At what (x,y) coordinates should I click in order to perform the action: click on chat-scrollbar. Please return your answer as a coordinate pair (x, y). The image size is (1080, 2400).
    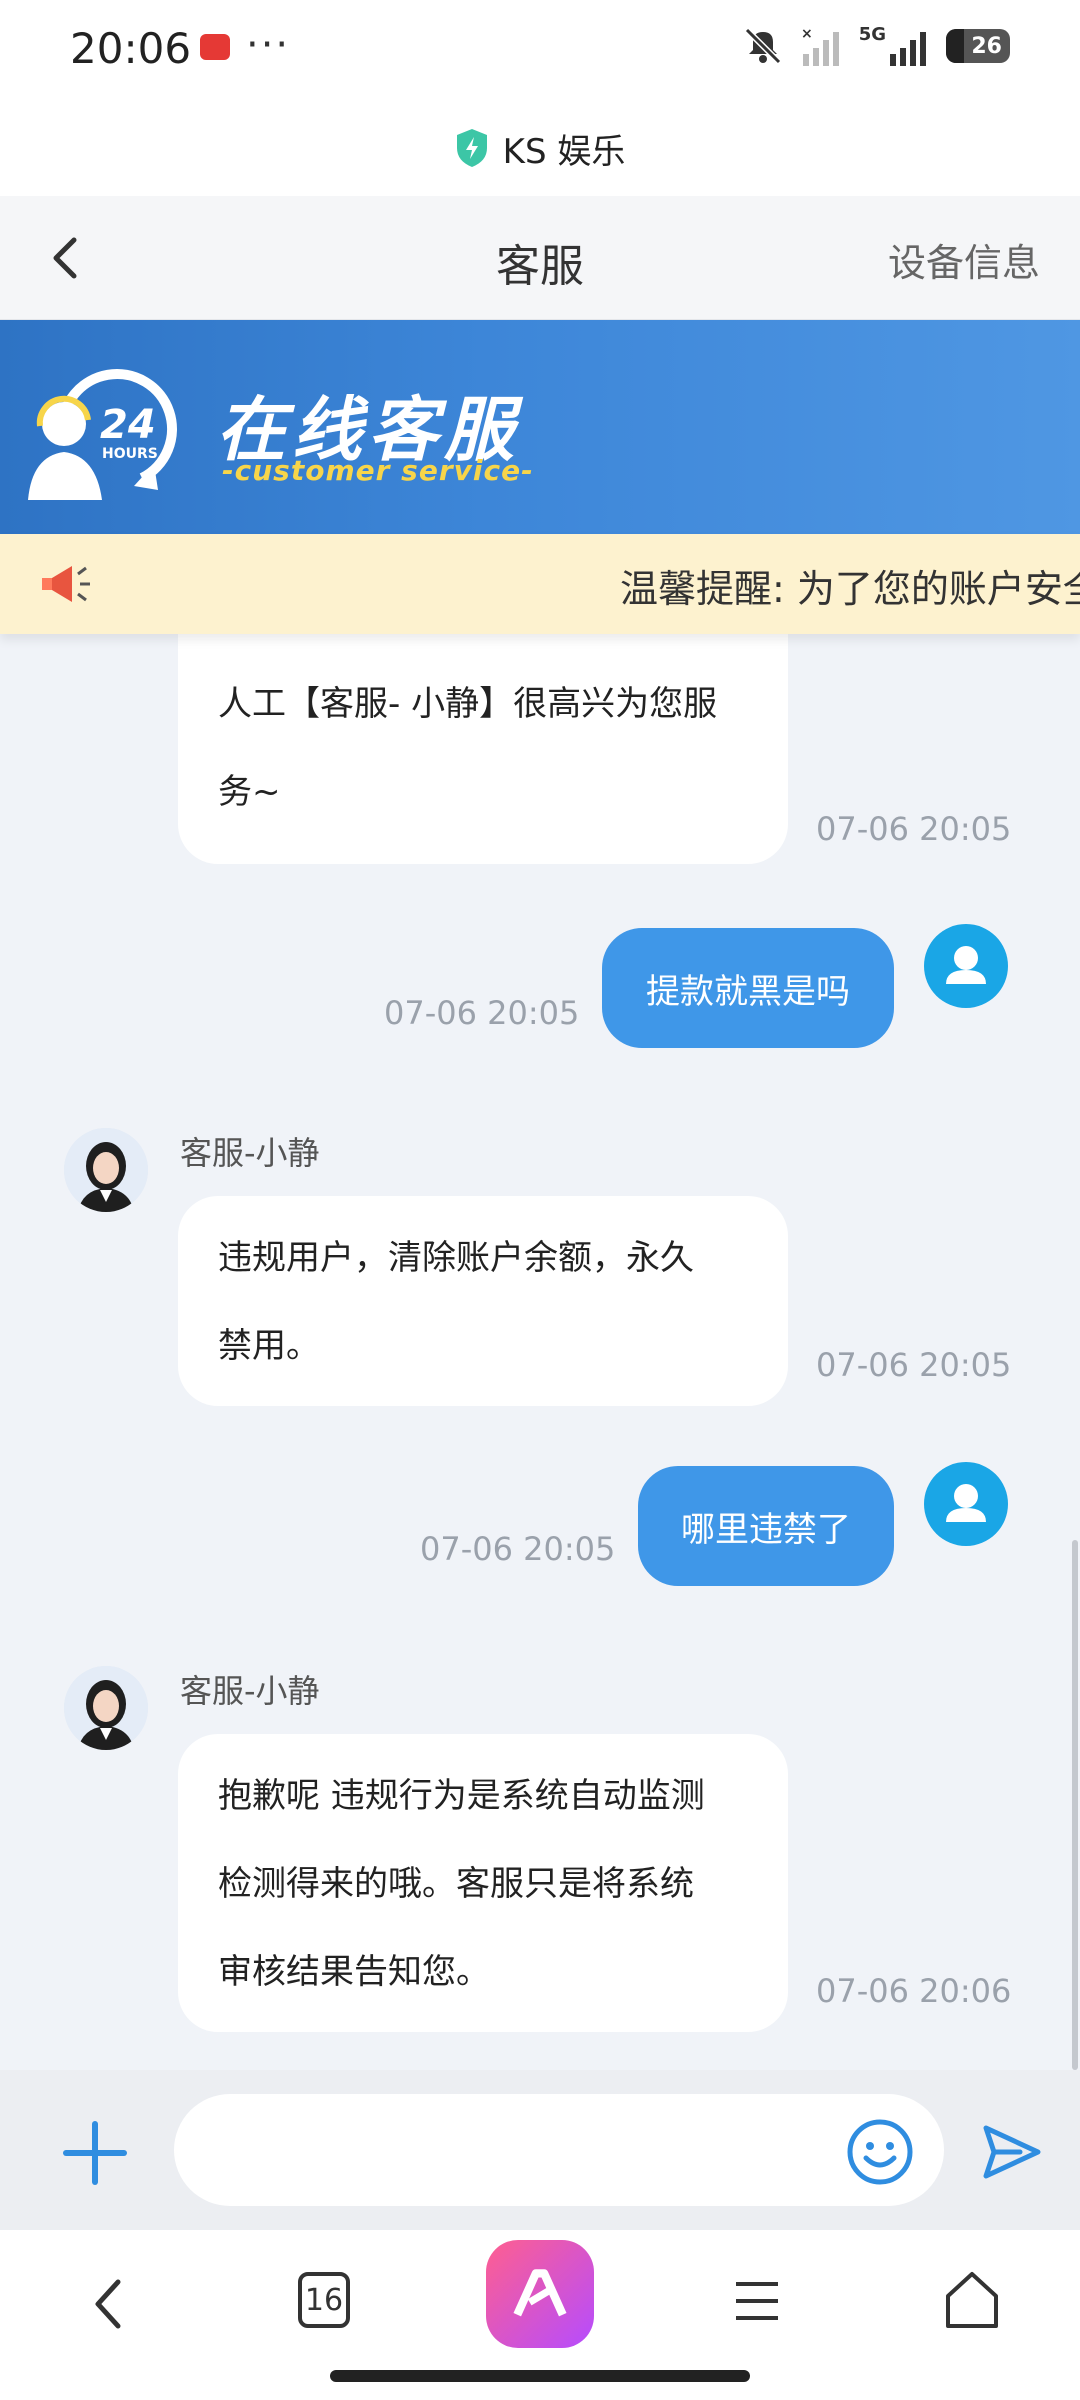
    Looking at the image, I should click on (1075, 1805).